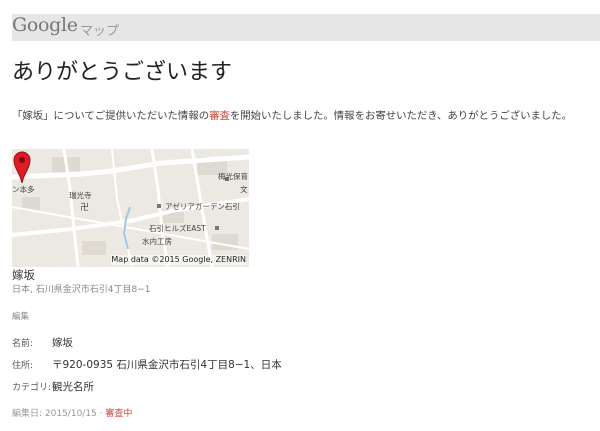 The width and height of the screenshot is (600, 431). I want to click on header-bar: Google マップ, so click(306, 27).